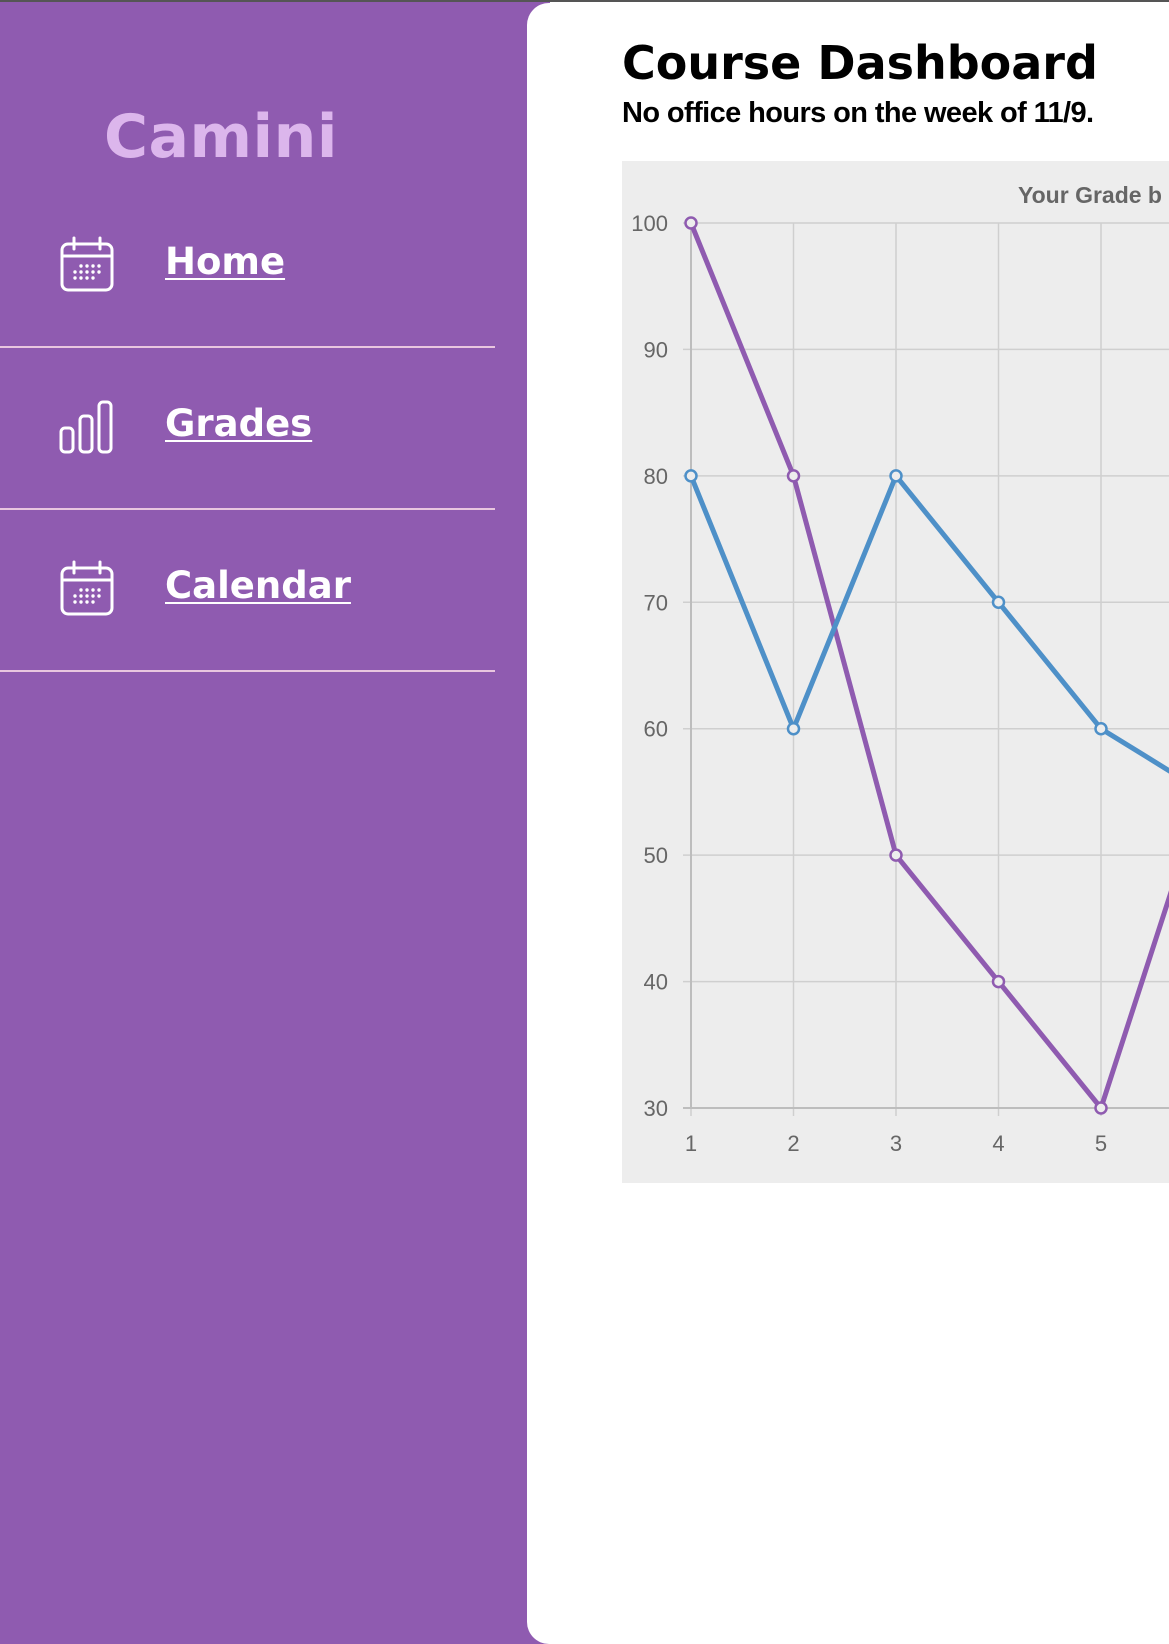 This screenshot has width=1169, height=1644. I want to click on sidebar-item-grades: Grades, so click(247, 430).